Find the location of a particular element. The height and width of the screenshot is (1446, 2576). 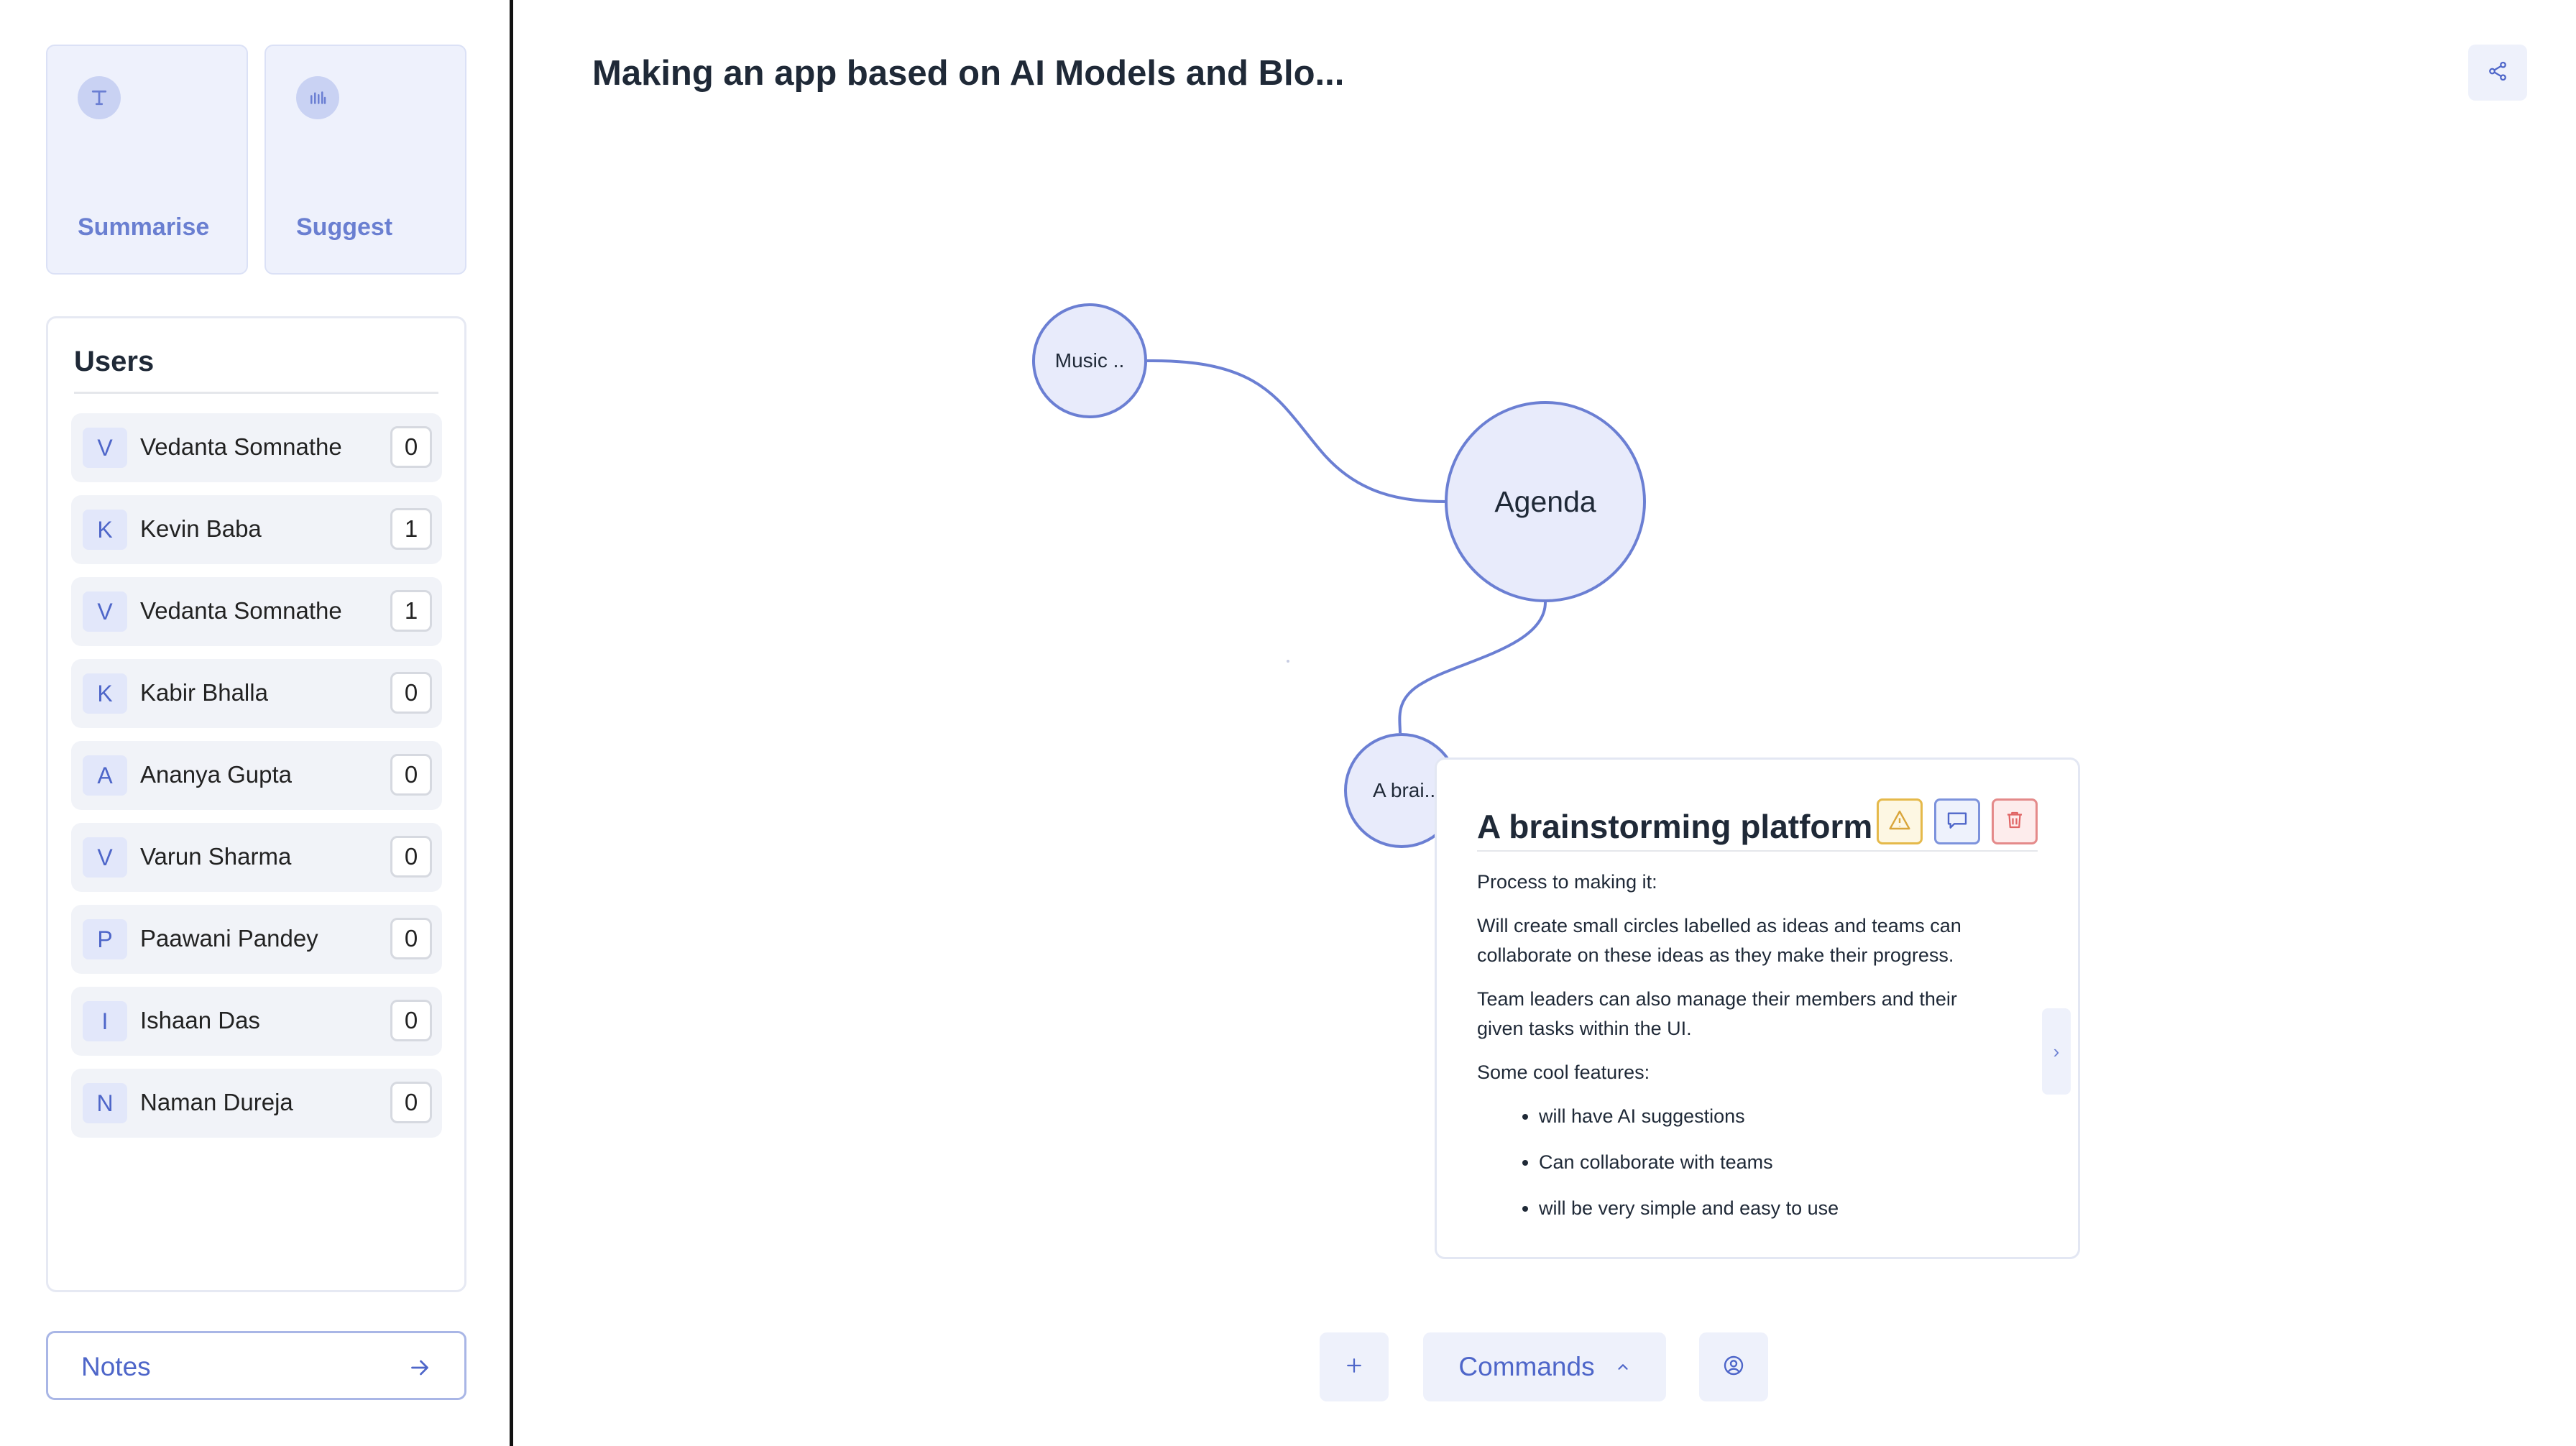

user-name: Naman Dureja is located at coordinates (216, 1102).